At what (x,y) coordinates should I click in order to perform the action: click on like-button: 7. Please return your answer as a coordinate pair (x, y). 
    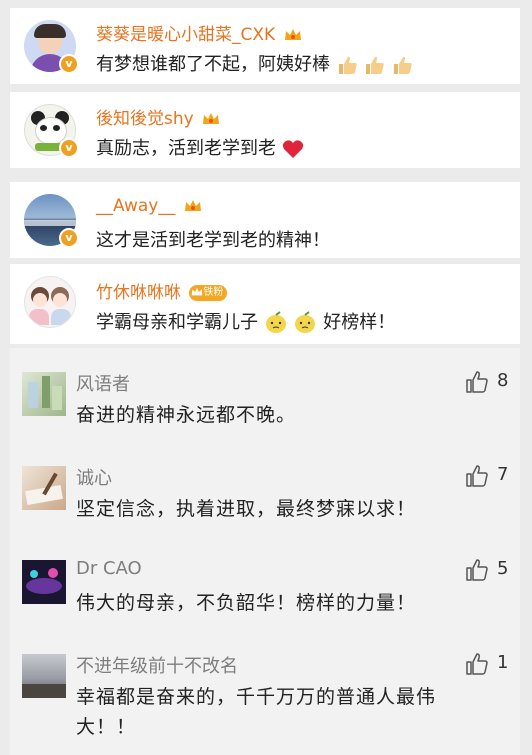
    Looking at the image, I should click on (495, 477).